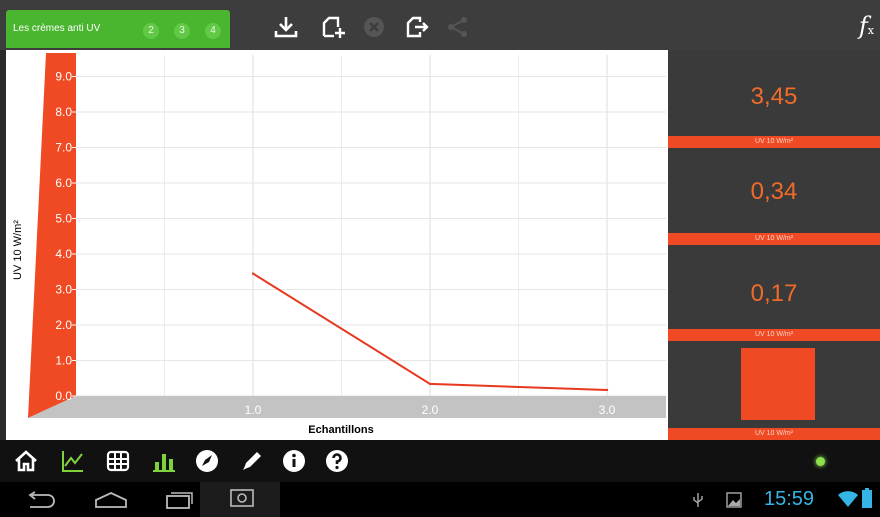 This screenshot has width=880, height=517. I want to click on formula-symbol: f, so click(863, 26).